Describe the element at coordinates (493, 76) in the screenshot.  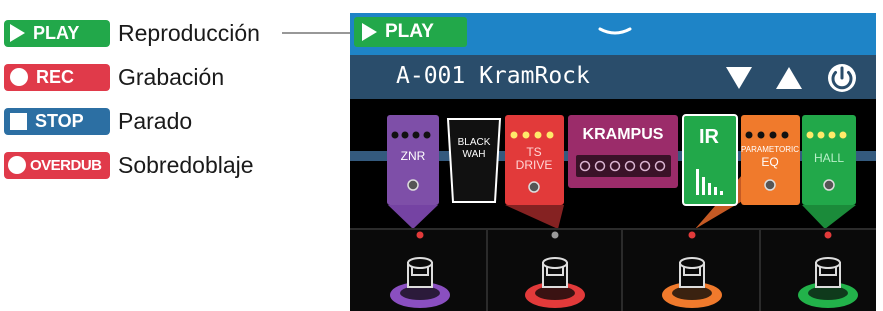
I see `patch-name: A-001 KramRock` at that location.